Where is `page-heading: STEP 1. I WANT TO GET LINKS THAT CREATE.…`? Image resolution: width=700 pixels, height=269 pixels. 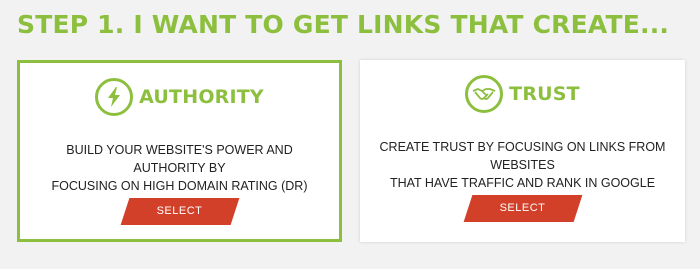
page-heading: STEP 1. I WANT TO GET LINKS THAT CREATE.… is located at coordinates (343, 24).